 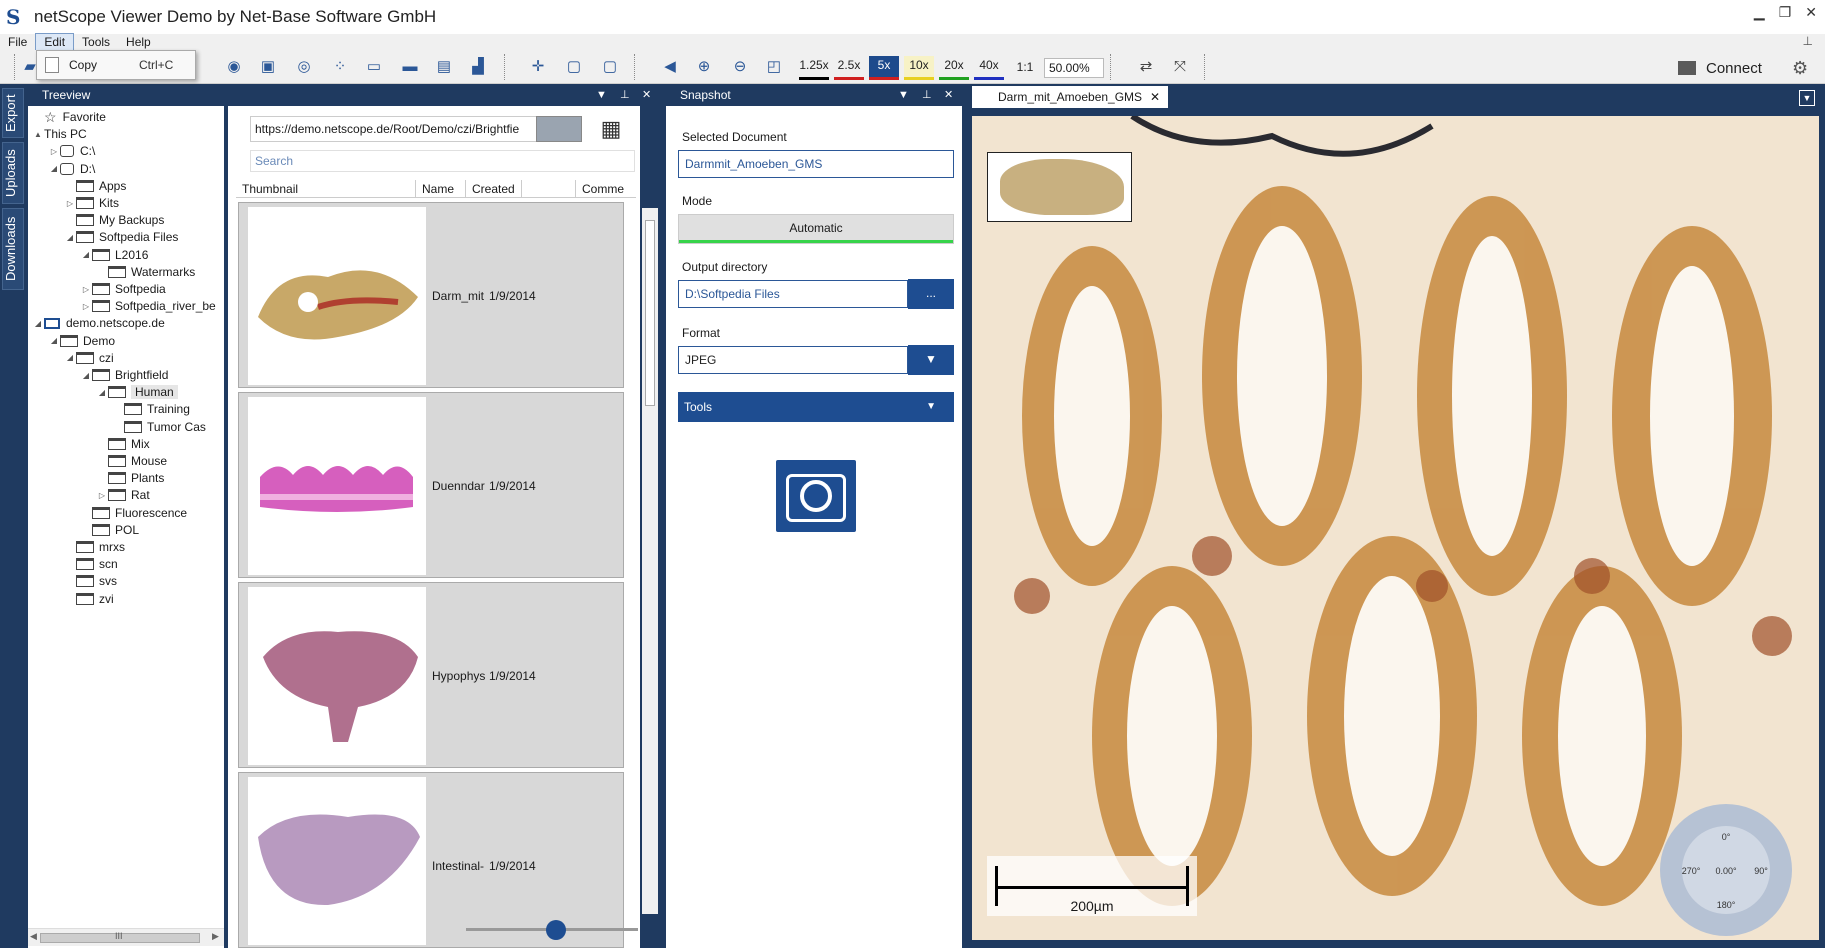 I want to click on tools-expander: Tools ▼, so click(x=816, y=407).